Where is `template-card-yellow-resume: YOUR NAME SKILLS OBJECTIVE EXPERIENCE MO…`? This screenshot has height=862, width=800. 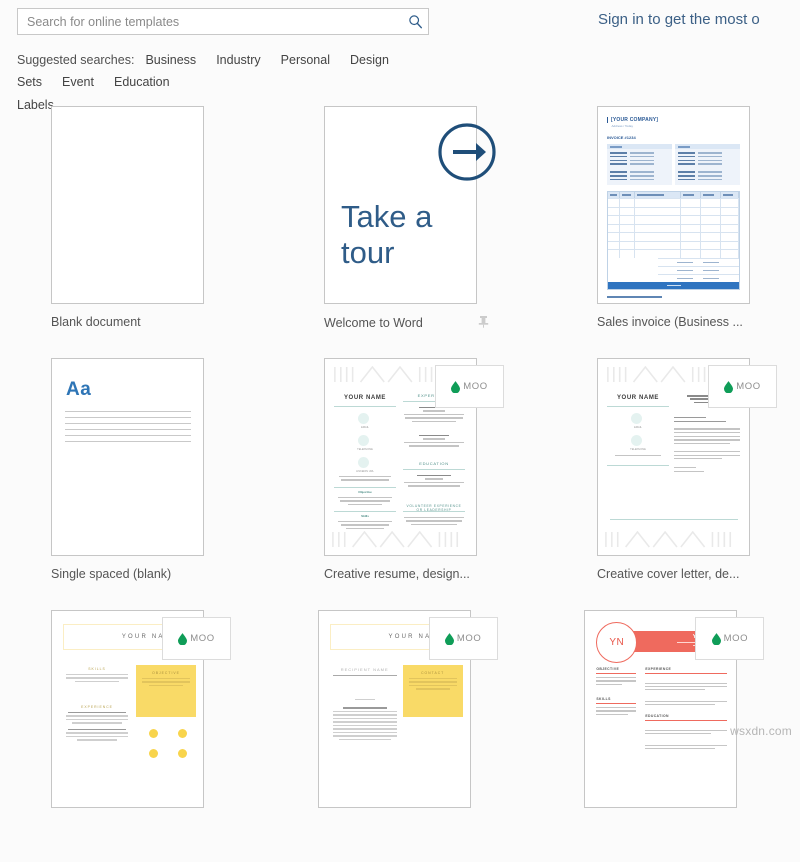 template-card-yellow-resume: YOUR NAME SKILLS OBJECTIVE EXPERIENCE MO… is located at coordinates (159, 736).